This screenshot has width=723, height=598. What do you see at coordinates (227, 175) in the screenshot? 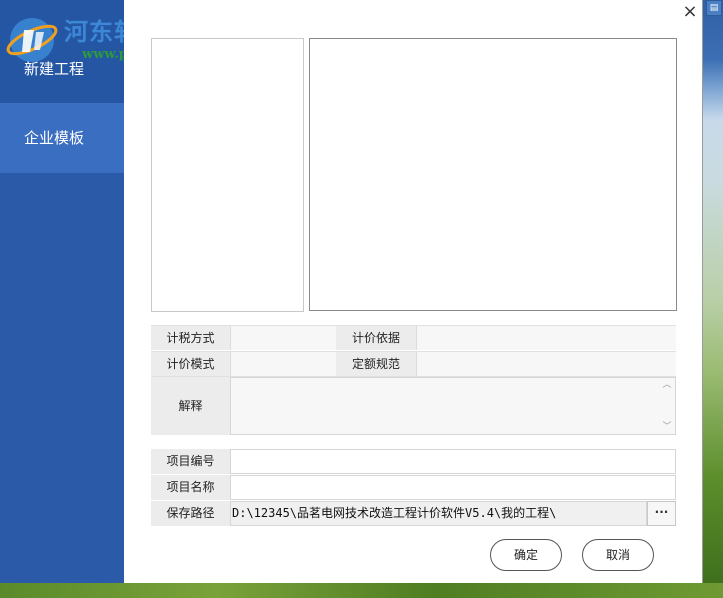
I see `template-tree-panel` at bounding box center [227, 175].